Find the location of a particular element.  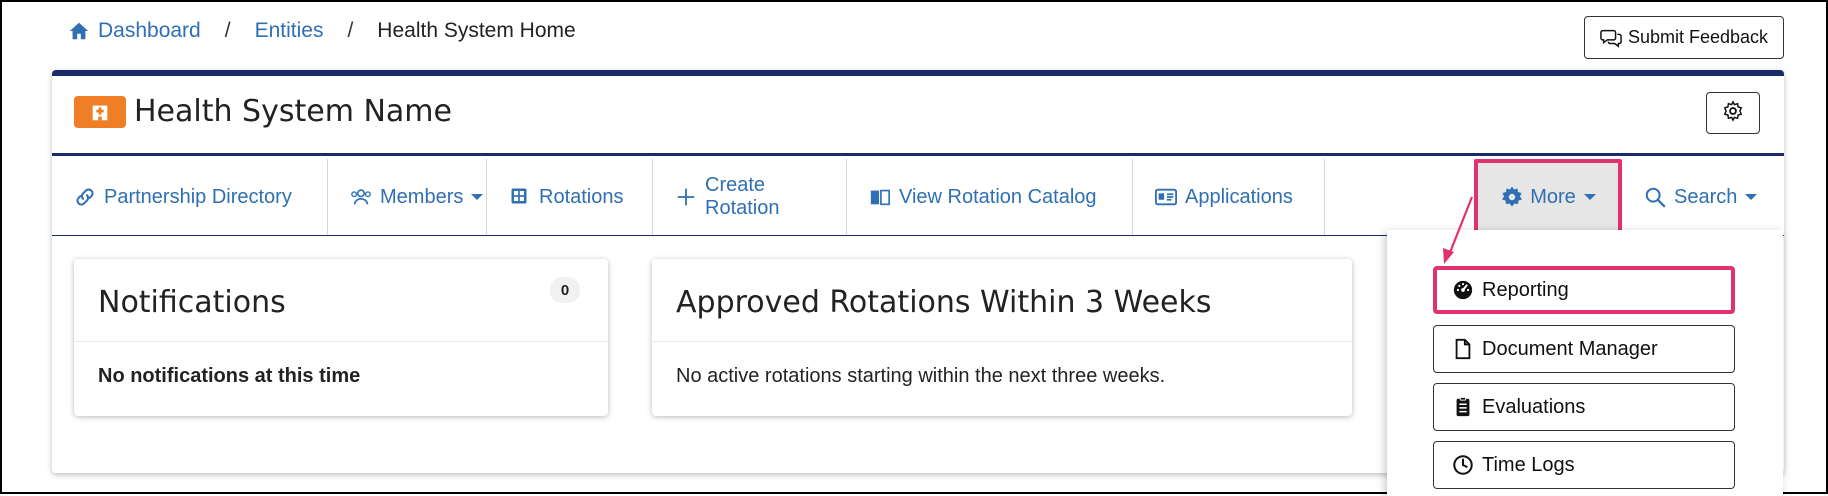

id-card-icon is located at coordinates (1166, 197).